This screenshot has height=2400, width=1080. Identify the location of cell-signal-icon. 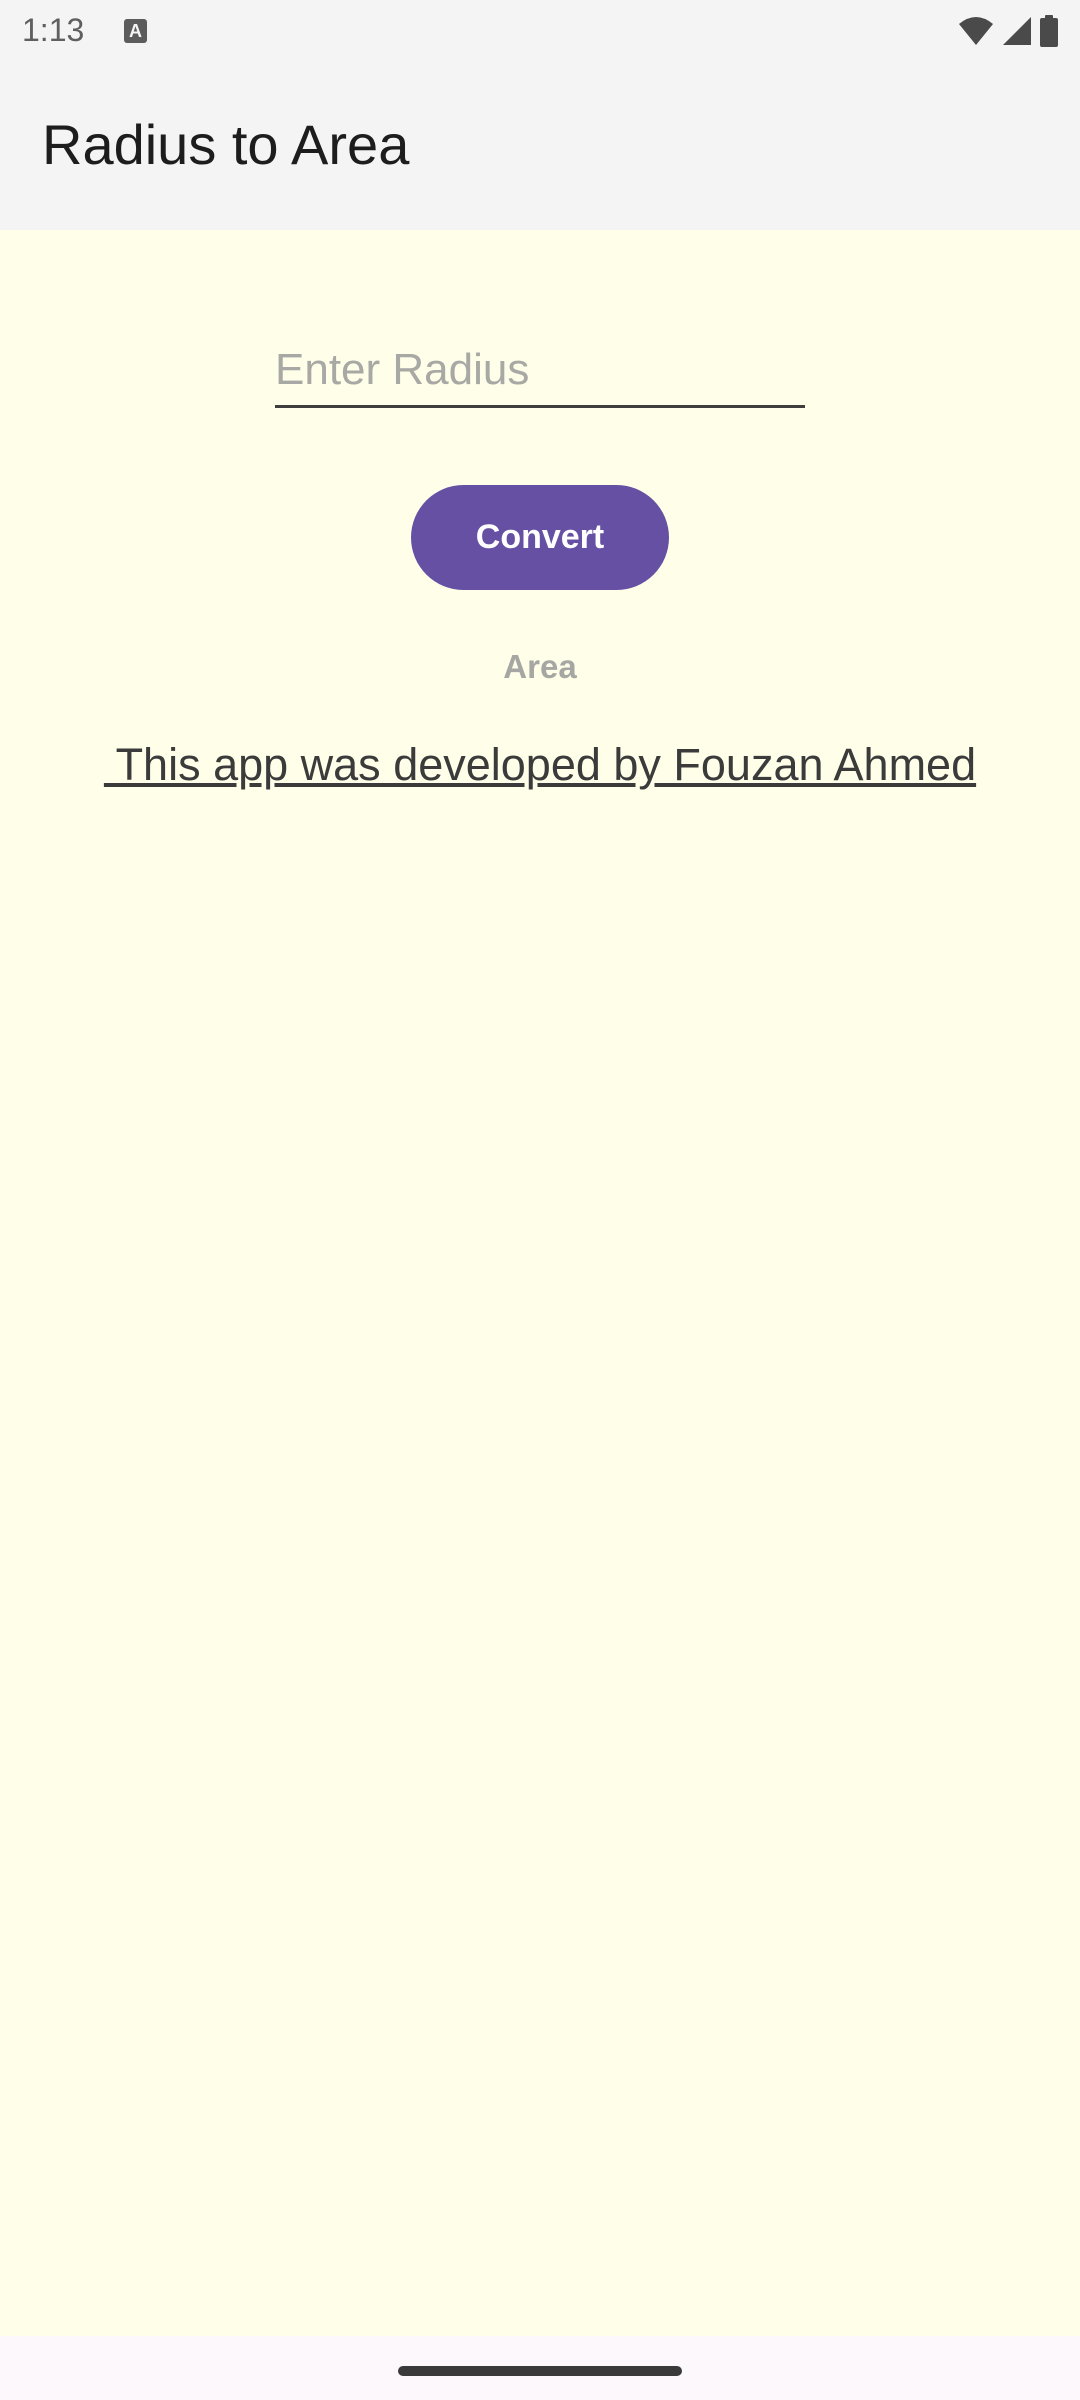
(1017, 31).